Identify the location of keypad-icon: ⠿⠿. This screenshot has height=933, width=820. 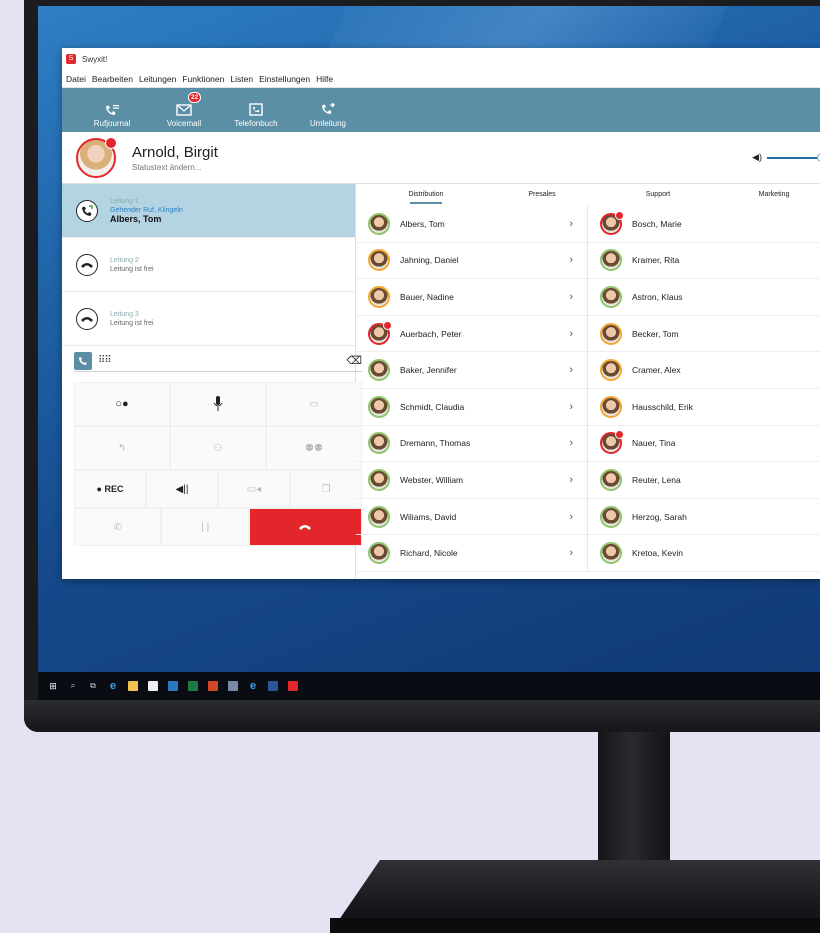
(105, 360).